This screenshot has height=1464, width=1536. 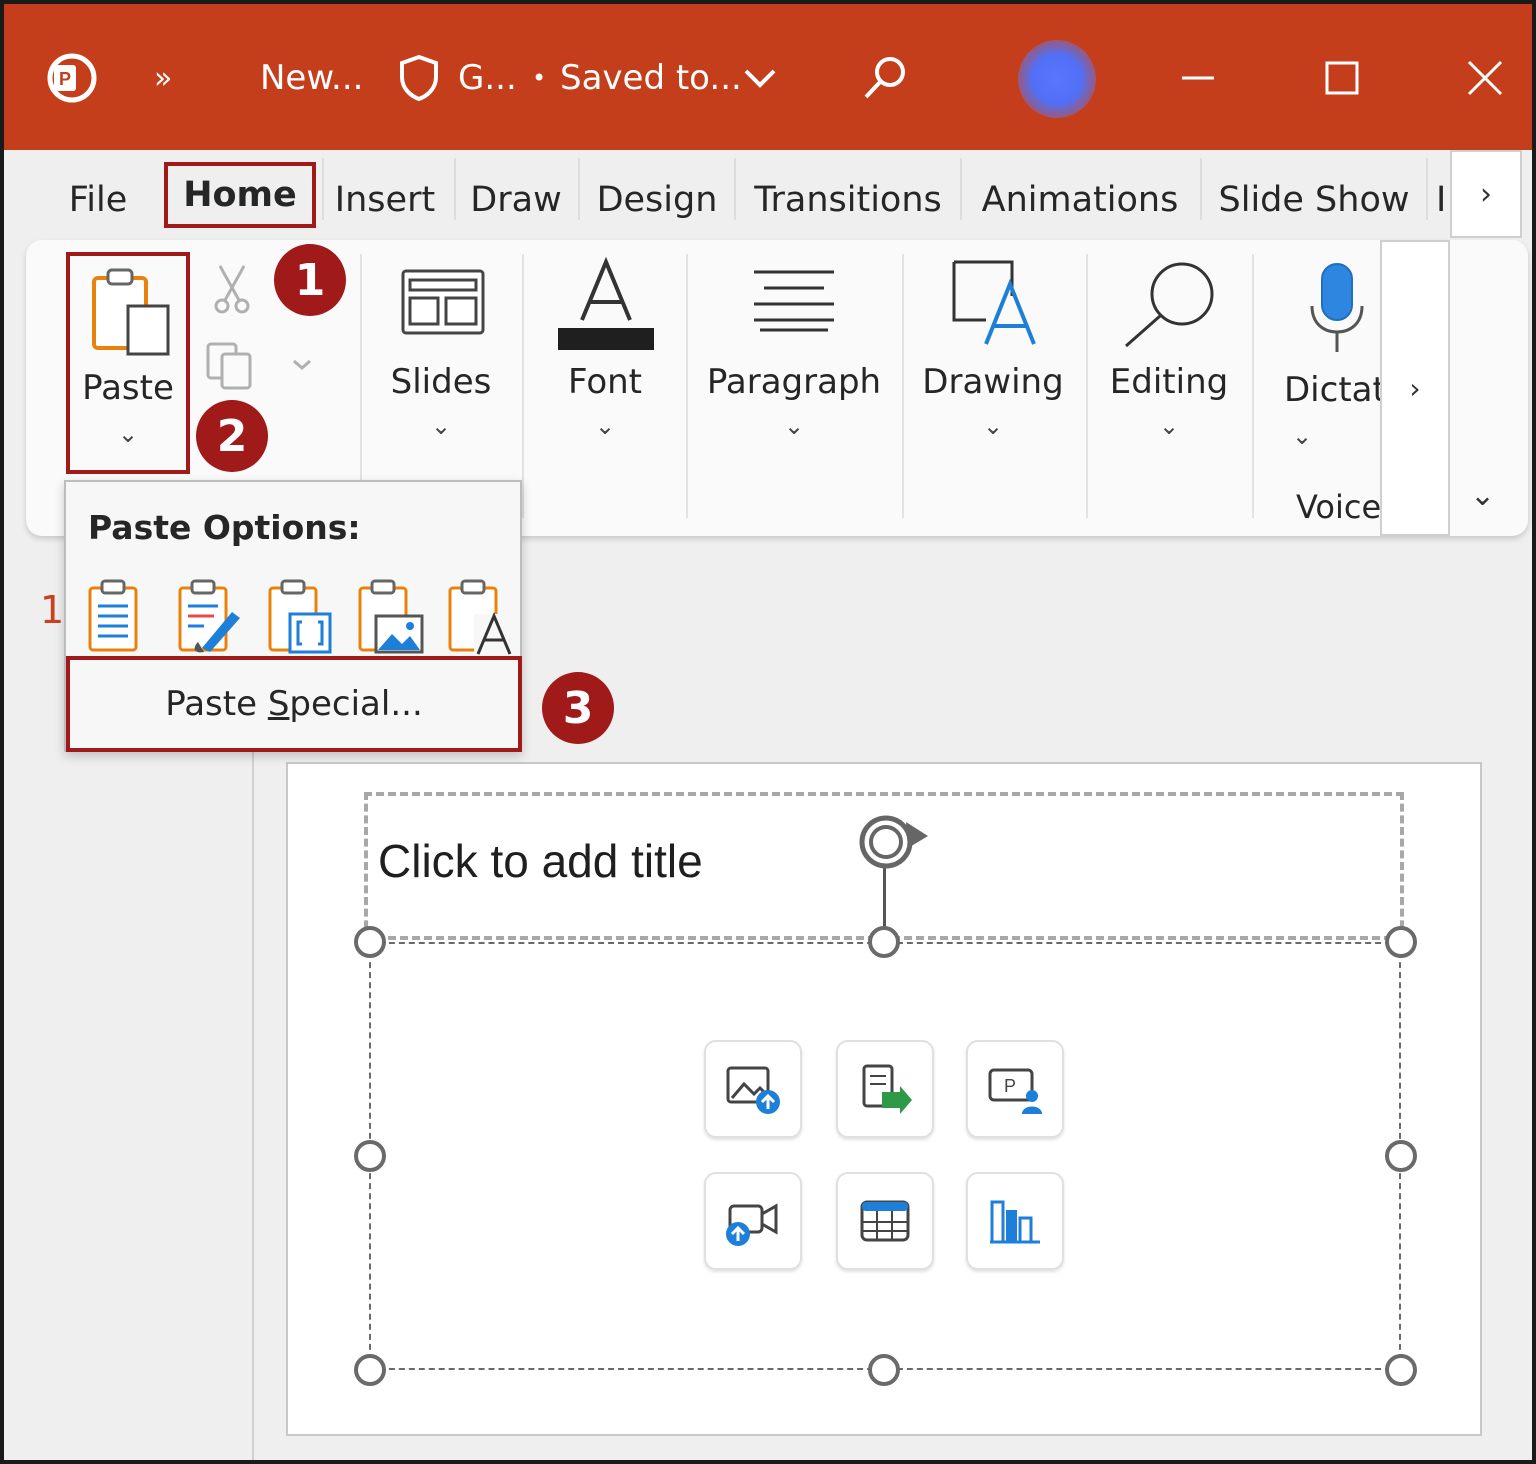 What do you see at coordinates (1485, 78) in the screenshot?
I see `close-icon` at bounding box center [1485, 78].